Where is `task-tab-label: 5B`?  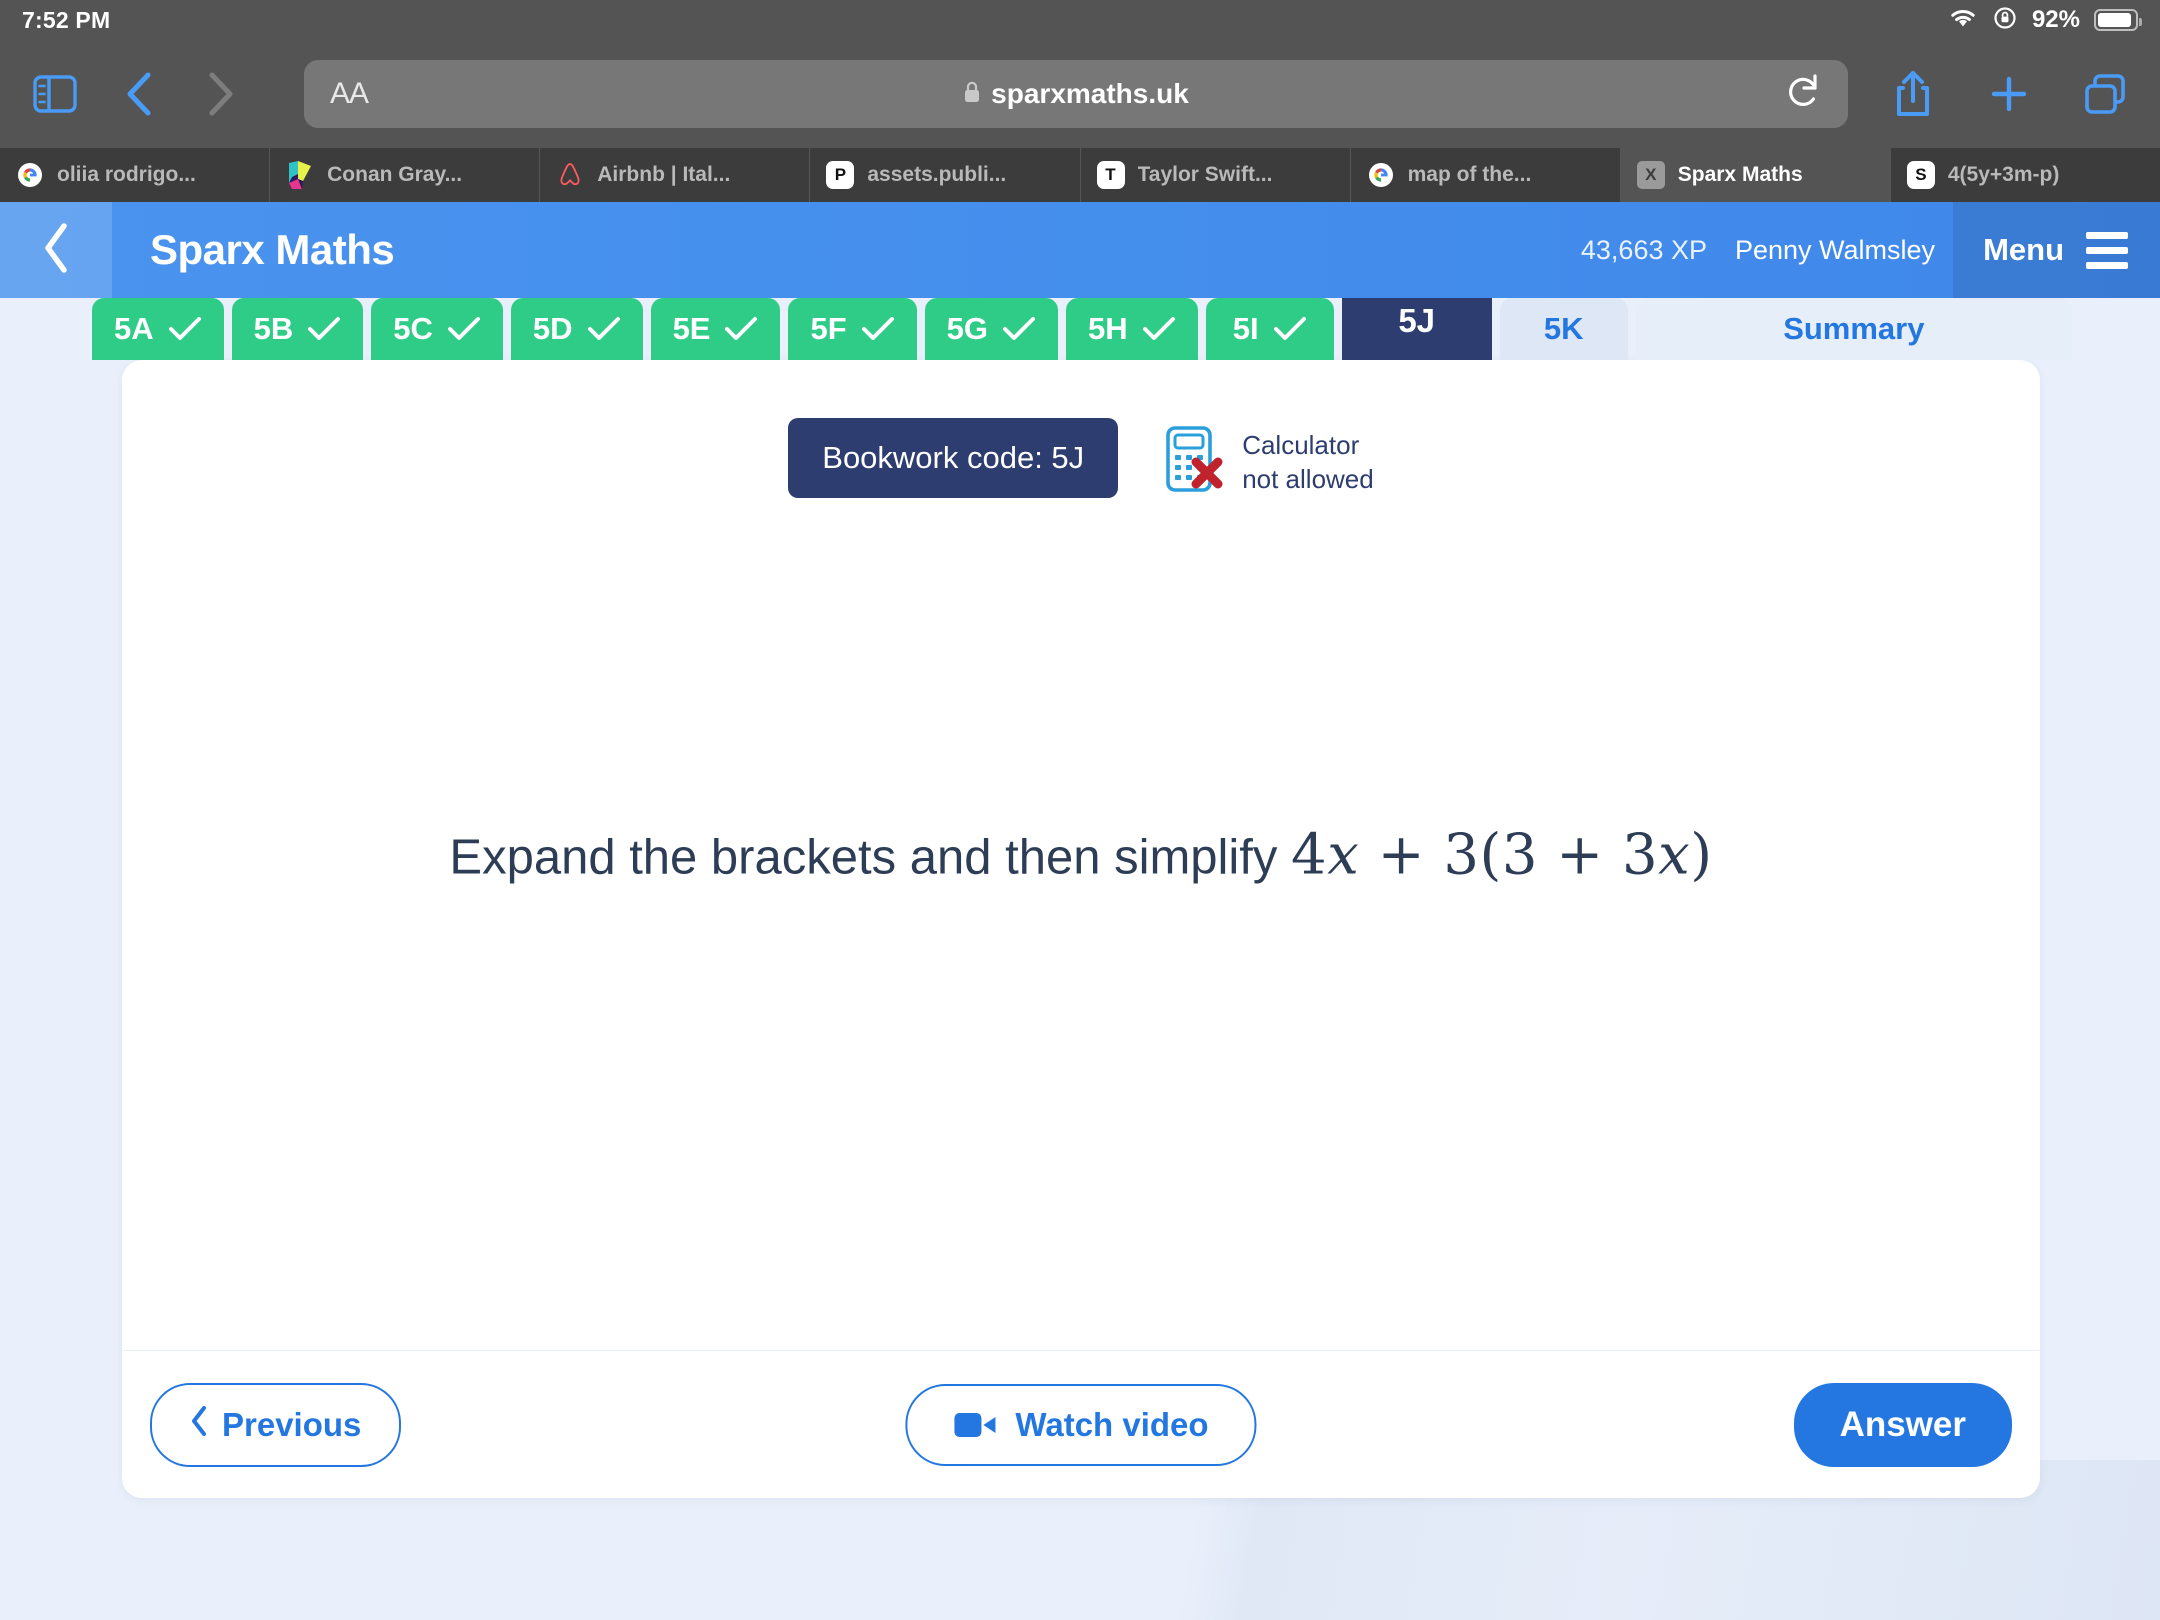
task-tab-label: 5B is located at coordinates (273, 328).